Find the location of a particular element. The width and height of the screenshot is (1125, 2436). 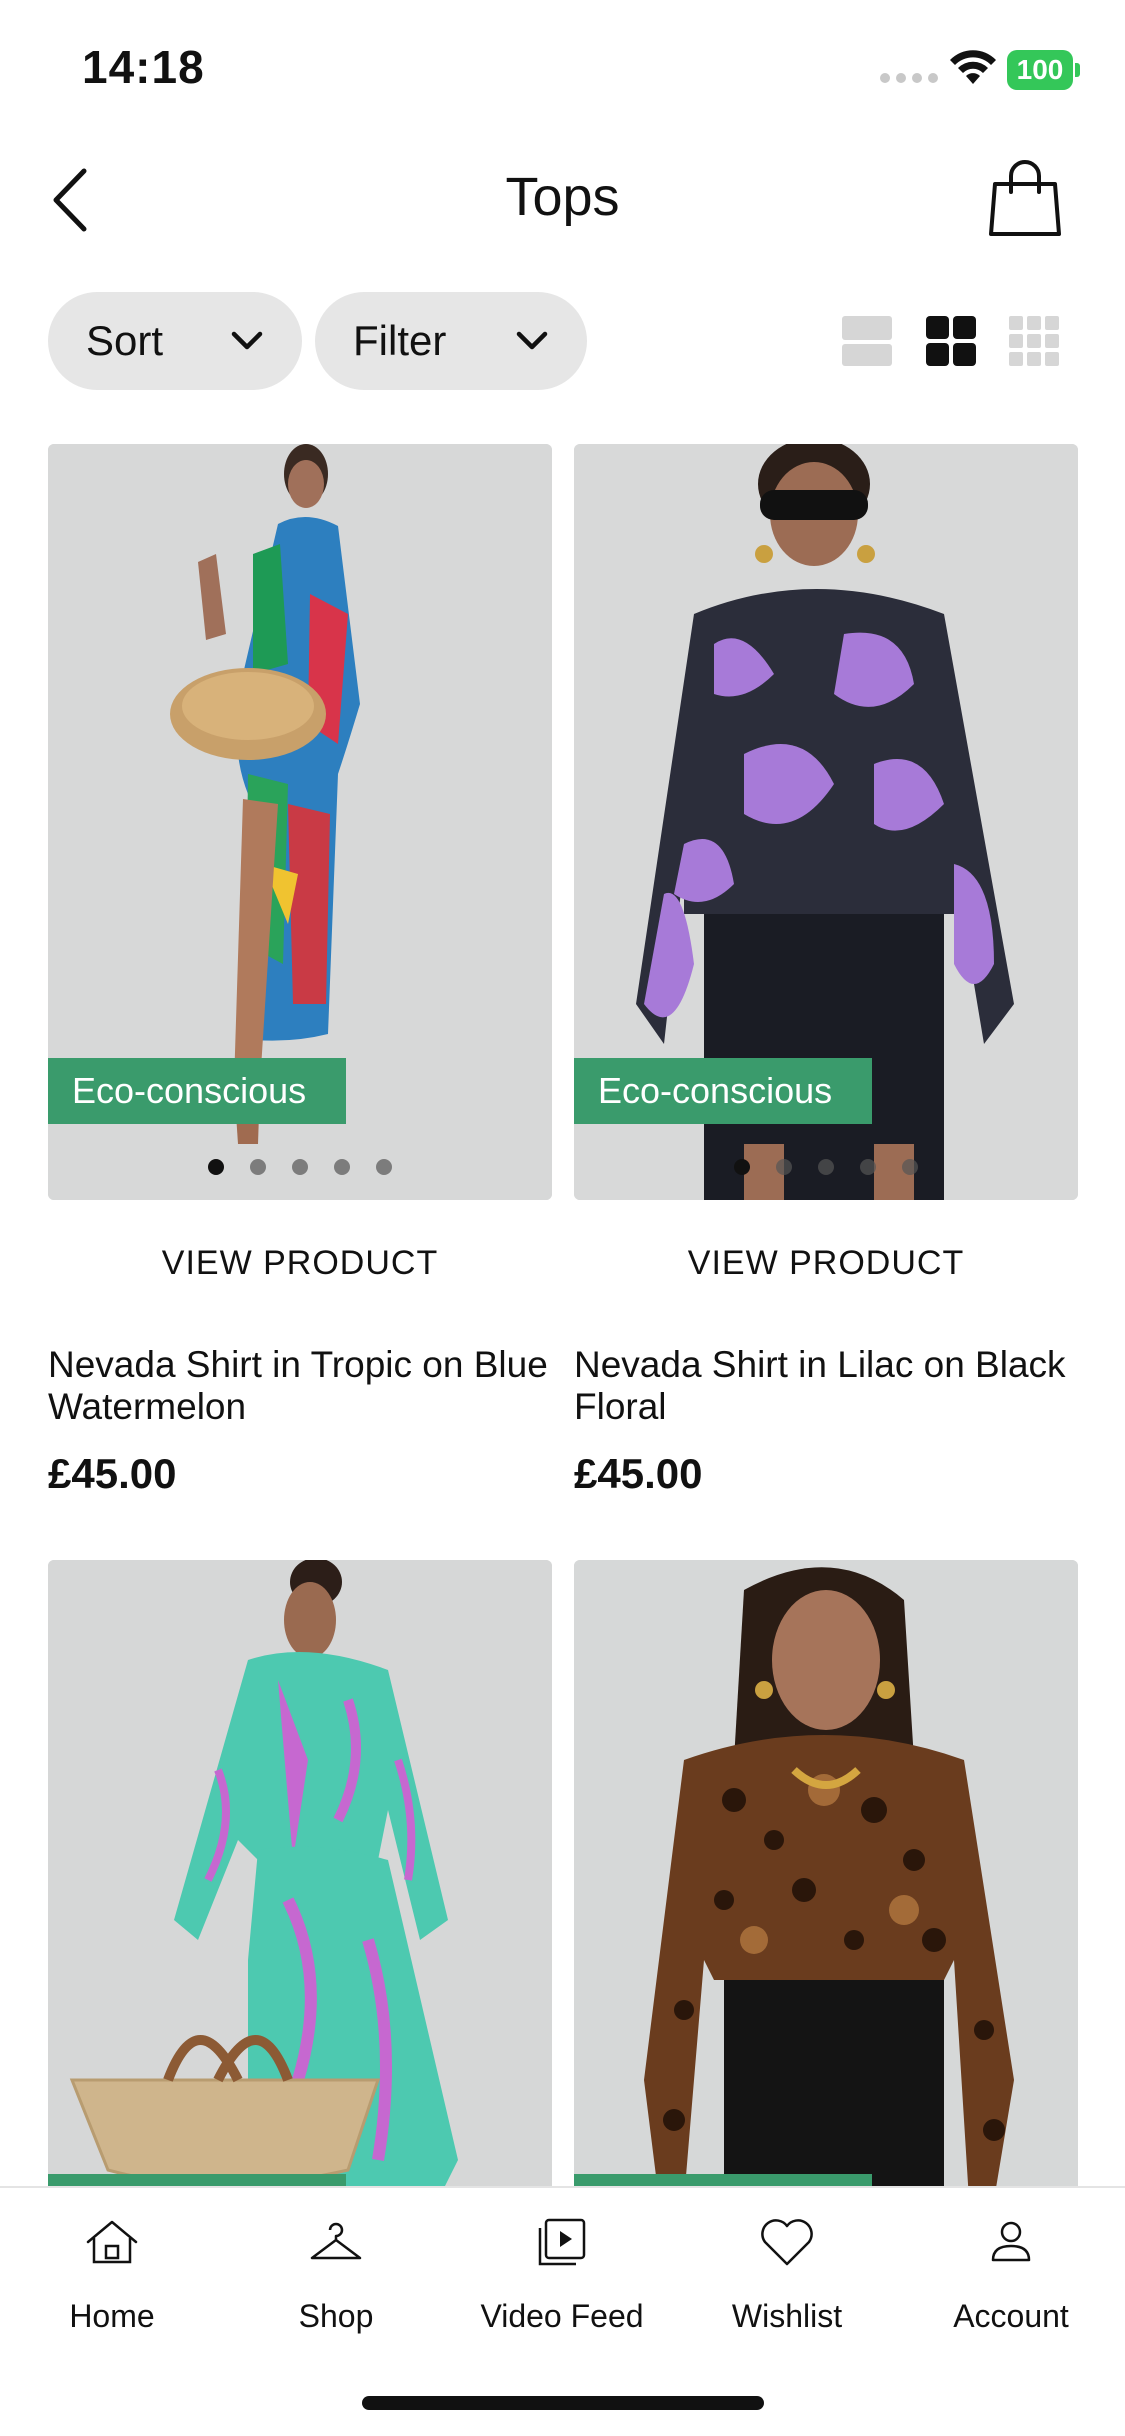

nav-item-home: Home is located at coordinates (112, 2273).